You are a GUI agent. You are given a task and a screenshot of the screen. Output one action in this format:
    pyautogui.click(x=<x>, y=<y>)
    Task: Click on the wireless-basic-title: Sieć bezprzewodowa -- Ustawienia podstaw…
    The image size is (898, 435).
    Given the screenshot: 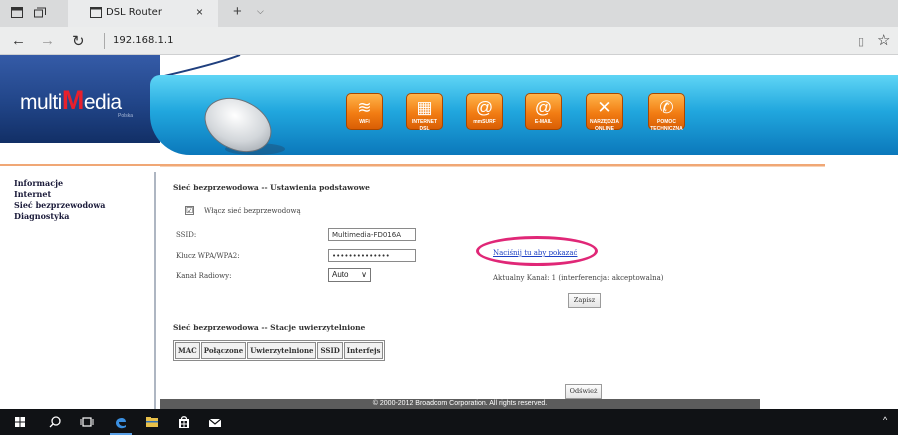 What is the action you would take?
    pyautogui.click(x=271, y=187)
    